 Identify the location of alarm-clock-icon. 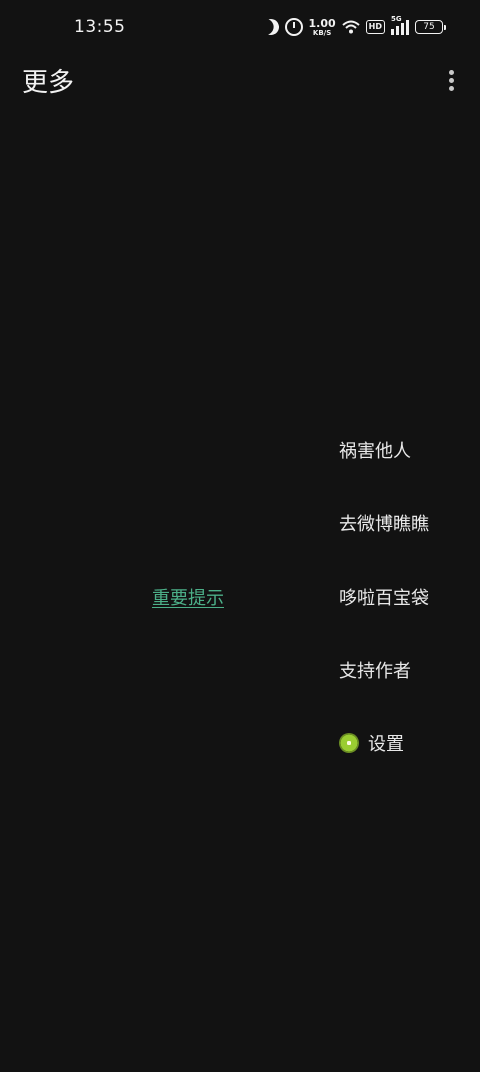
(293, 27).